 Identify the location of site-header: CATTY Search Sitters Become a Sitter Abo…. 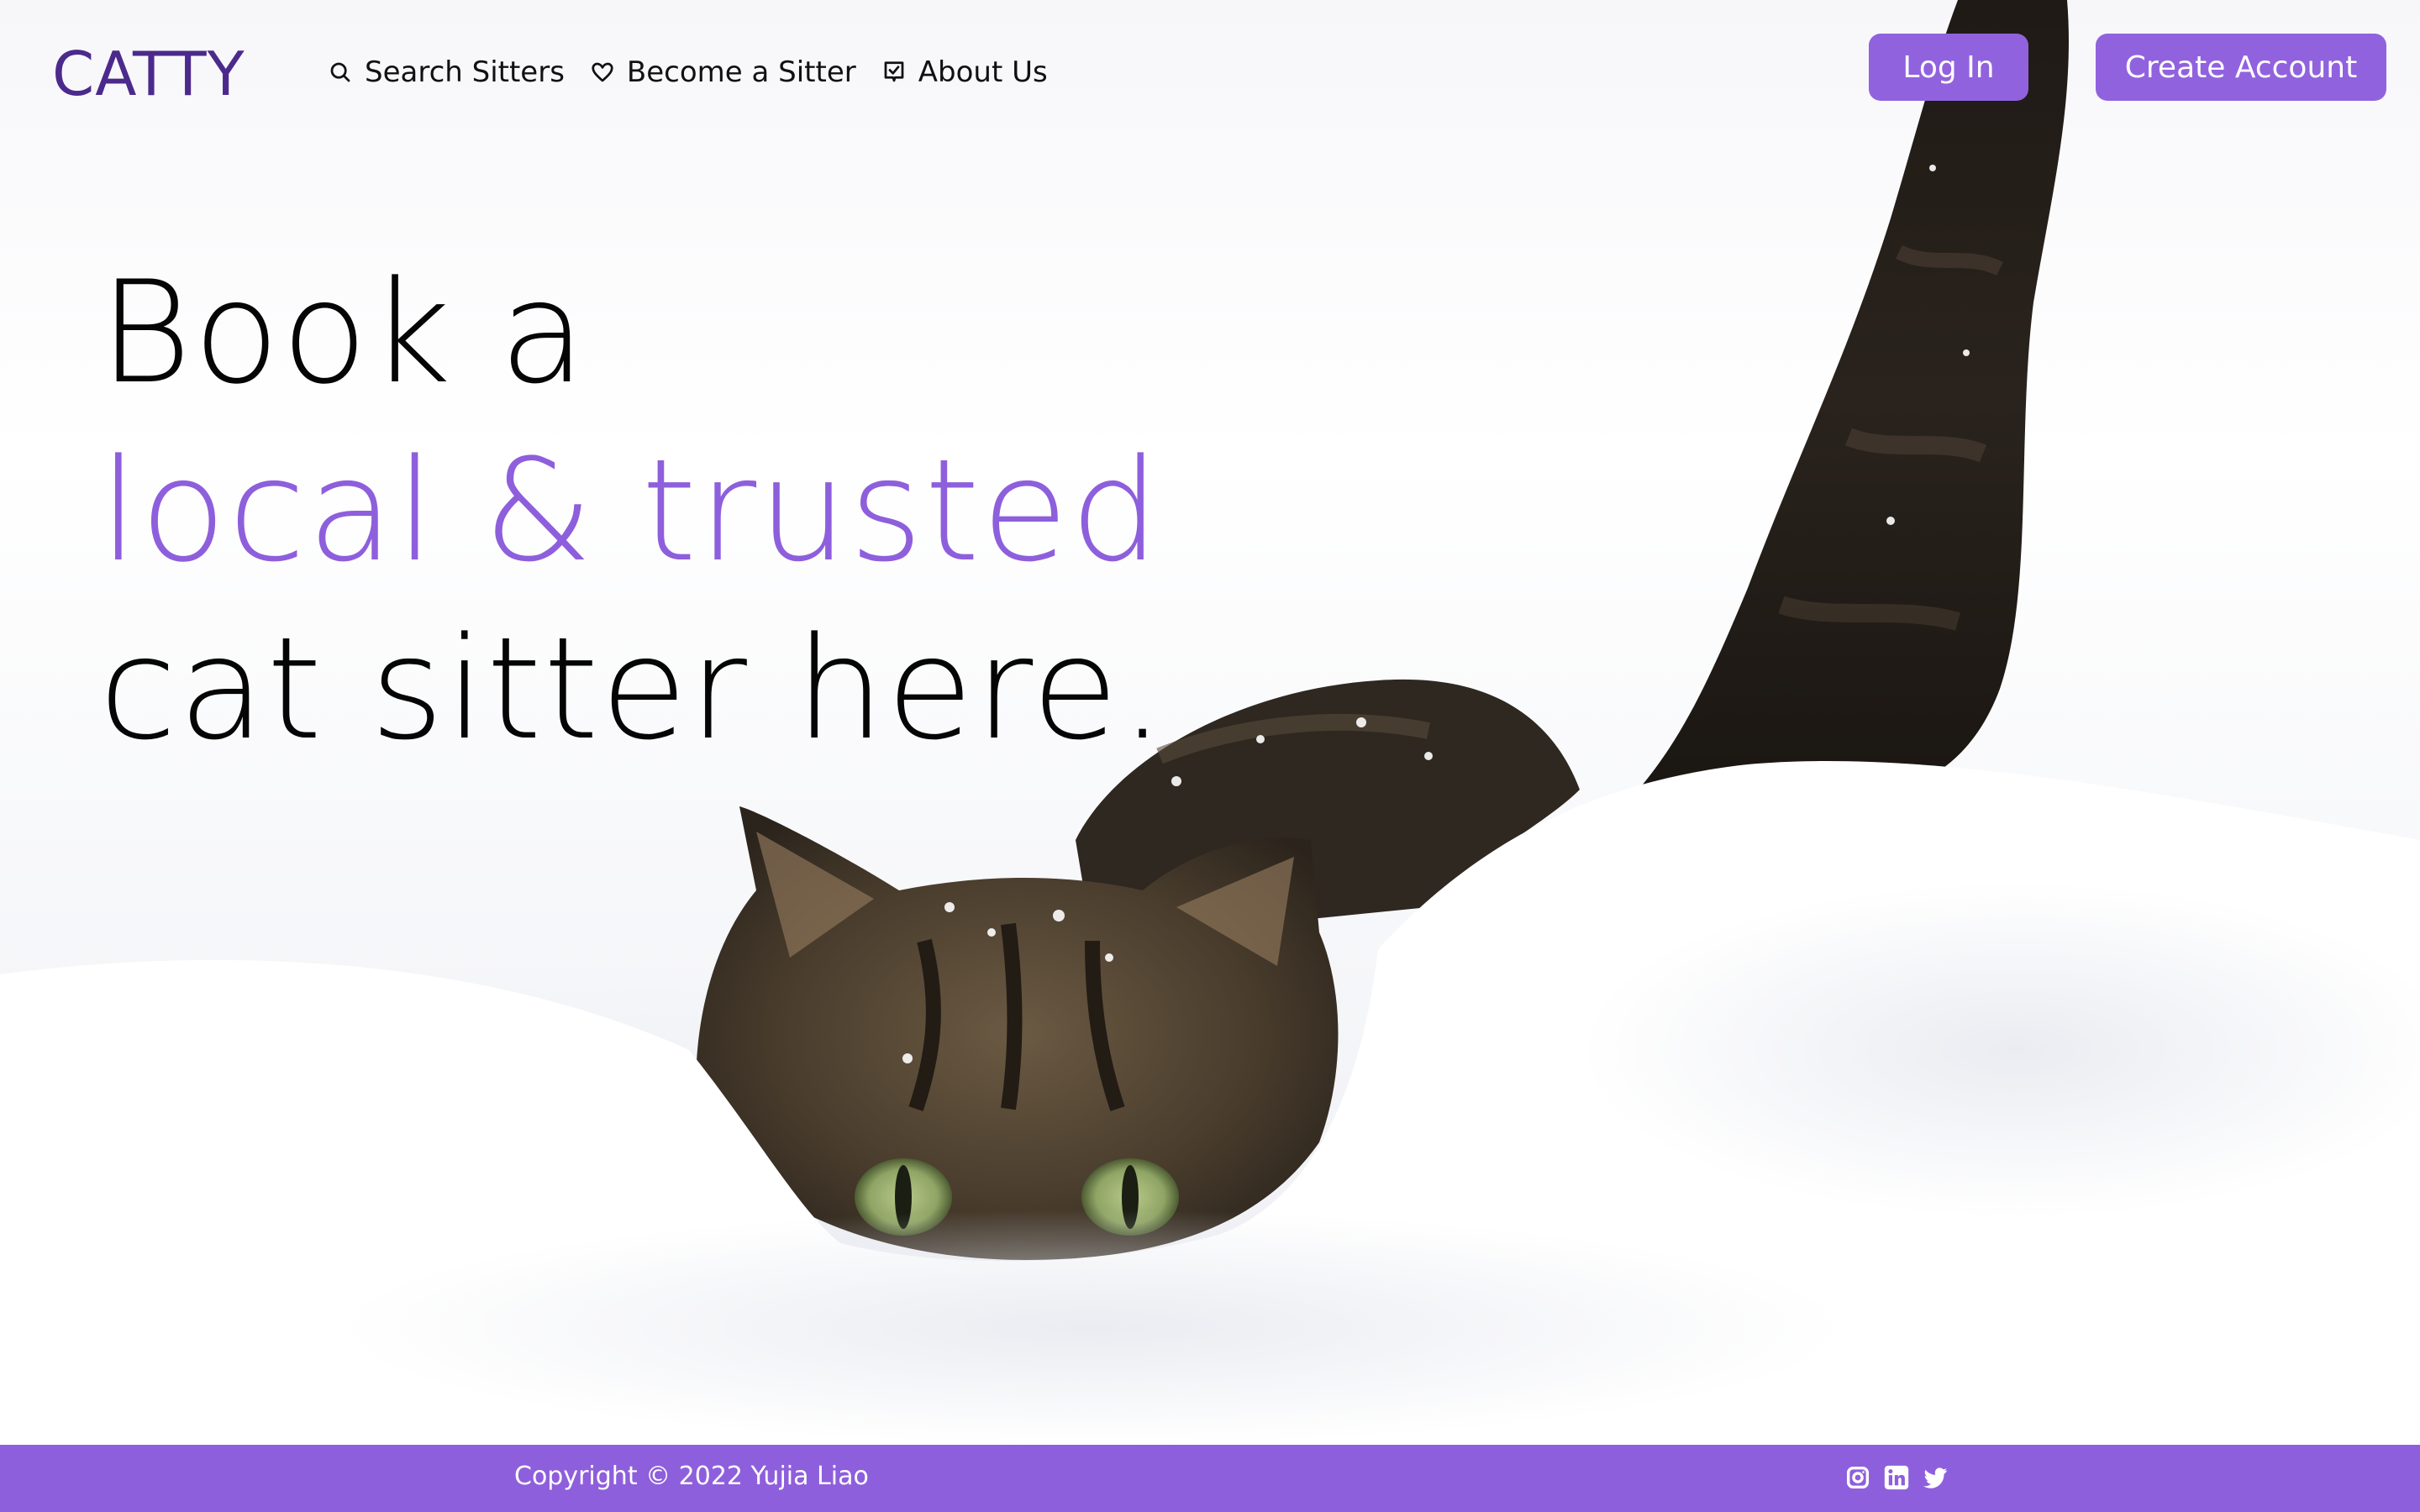
(1210, 75).